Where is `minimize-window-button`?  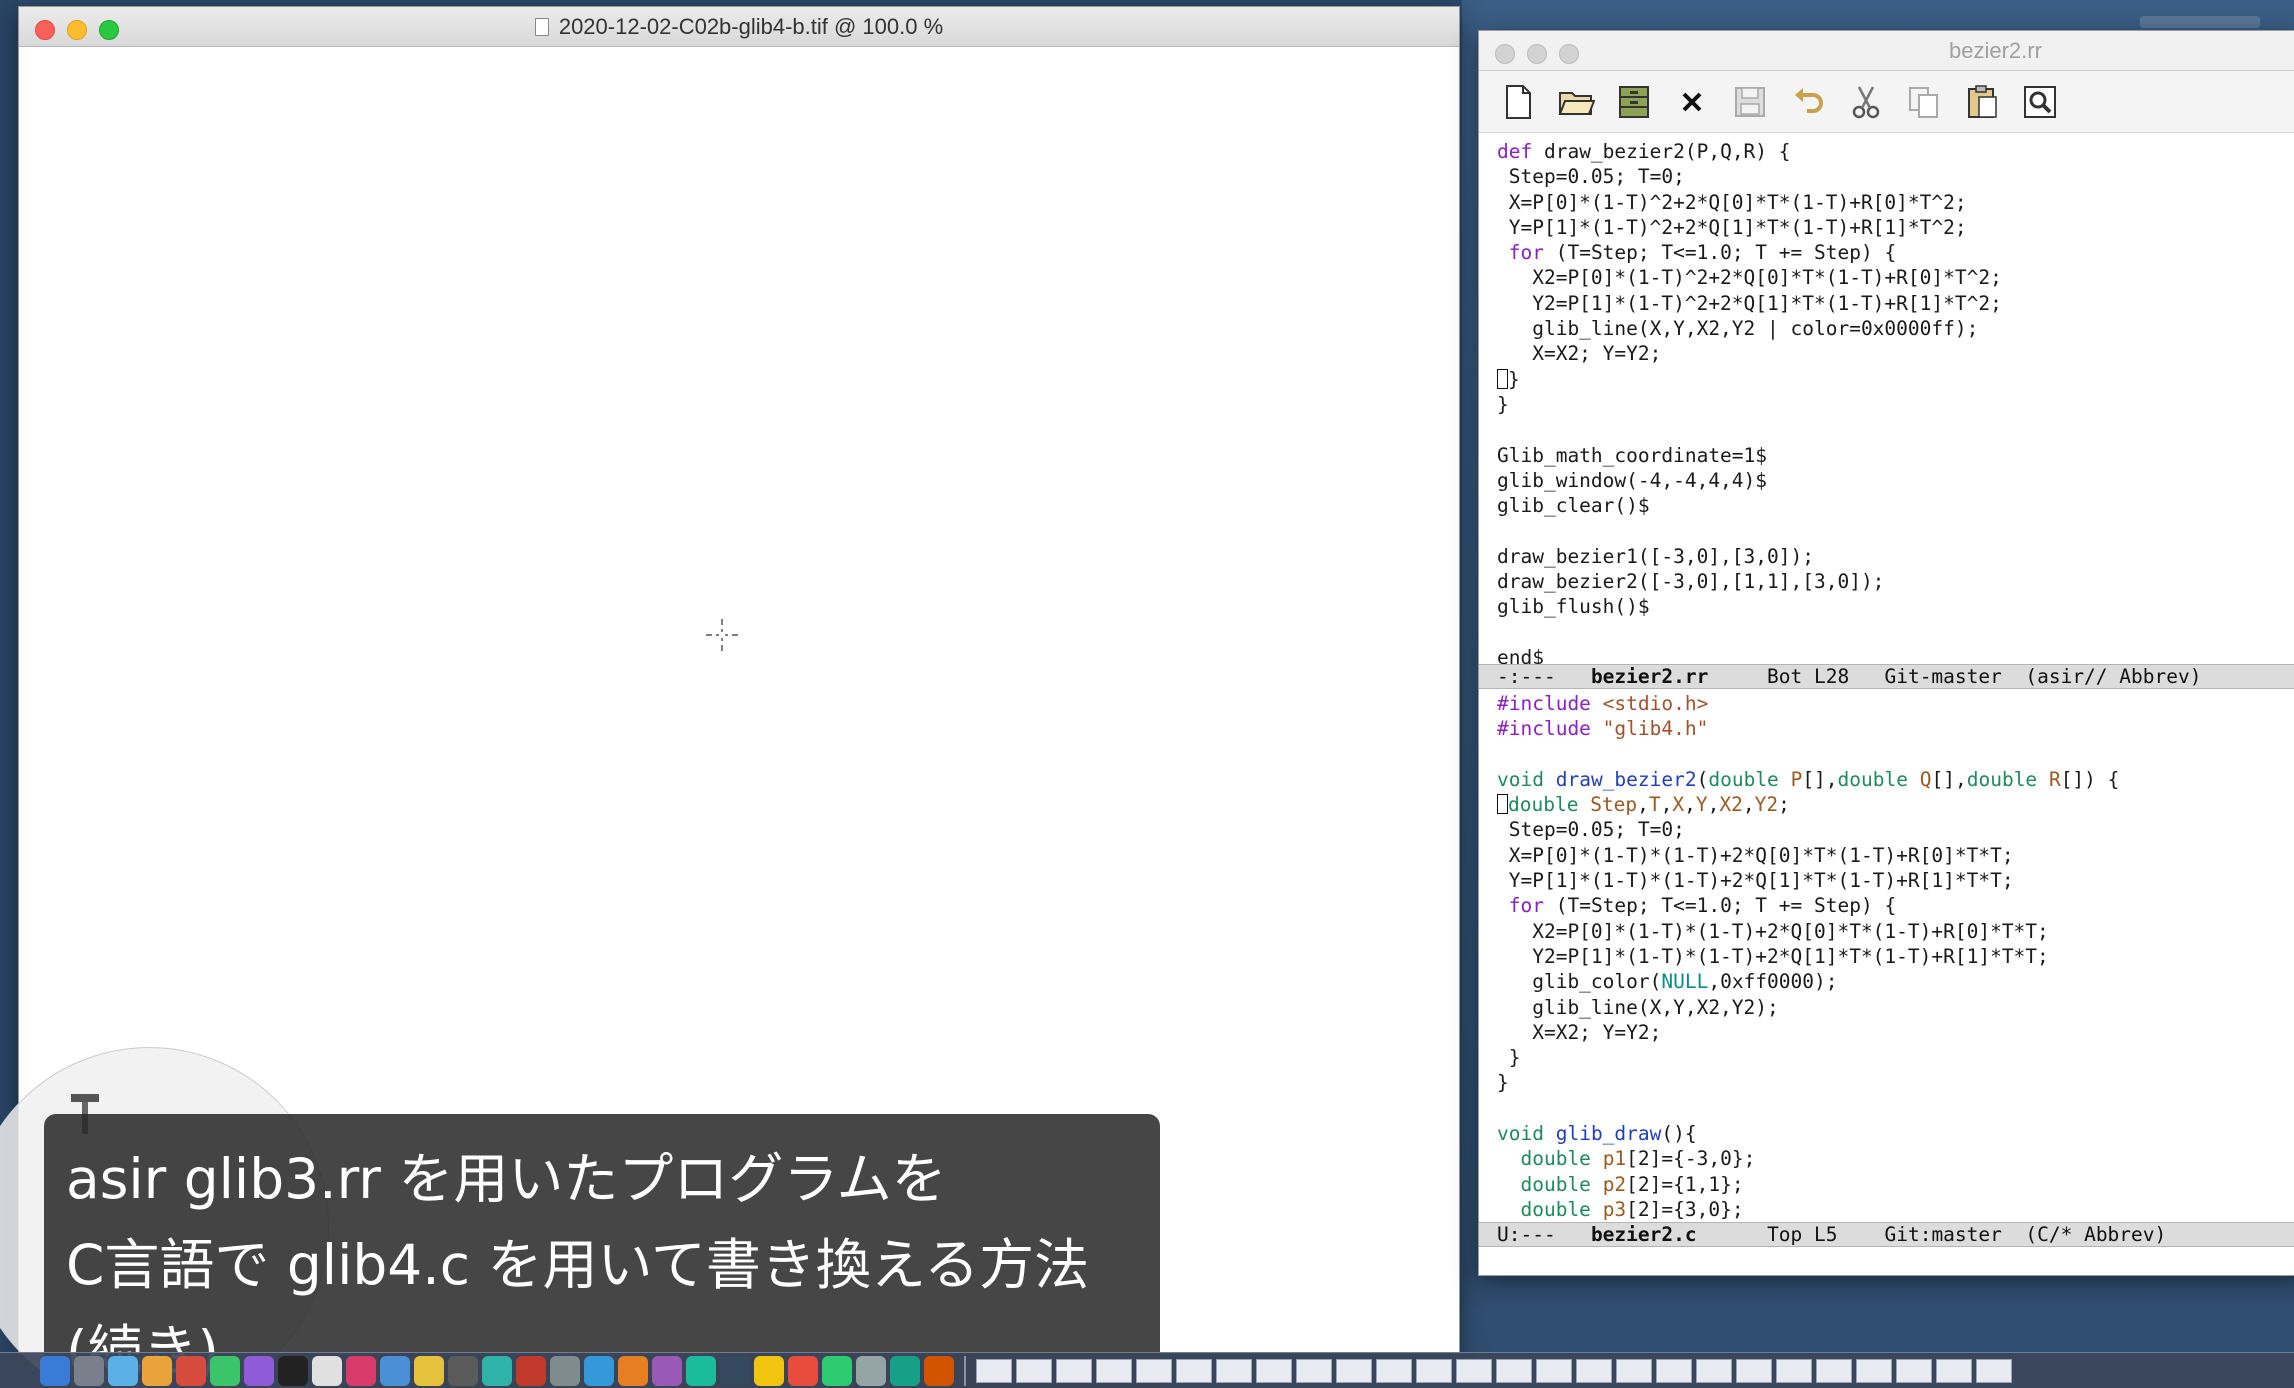 minimize-window-button is located at coordinates (77, 30).